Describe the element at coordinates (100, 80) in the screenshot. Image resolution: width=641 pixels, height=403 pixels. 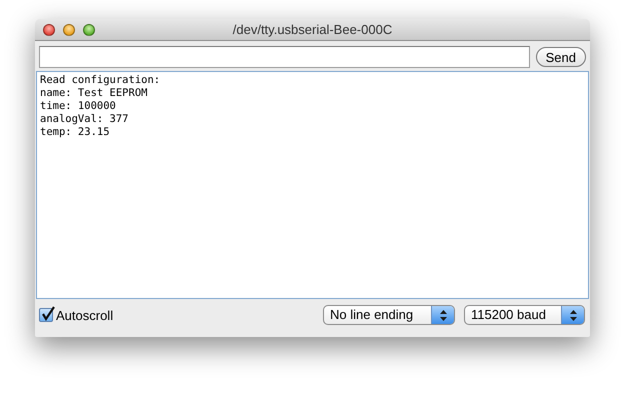
I see `output-line: Read configuration:` at that location.